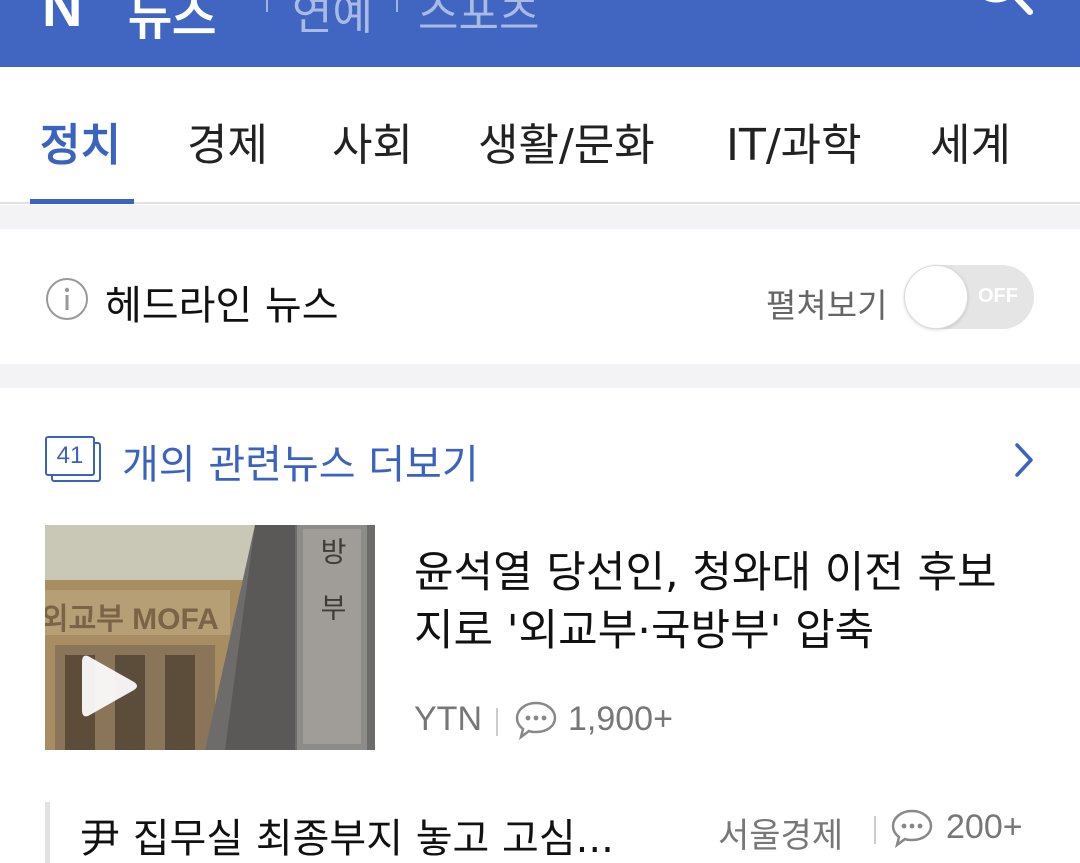 The height and width of the screenshot is (863, 1080). Describe the element at coordinates (109, 686) in the screenshot. I see `play-icon` at that location.